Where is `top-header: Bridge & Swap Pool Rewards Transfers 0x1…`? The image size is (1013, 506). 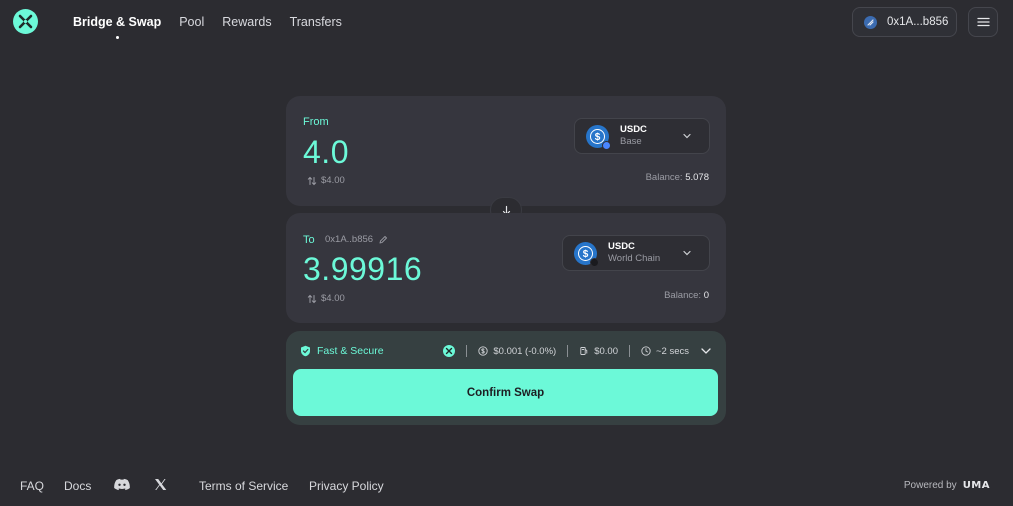 top-header: Bridge & Swap Pool Rewards Transfers 0x1… is located at coordinates (506, 22).